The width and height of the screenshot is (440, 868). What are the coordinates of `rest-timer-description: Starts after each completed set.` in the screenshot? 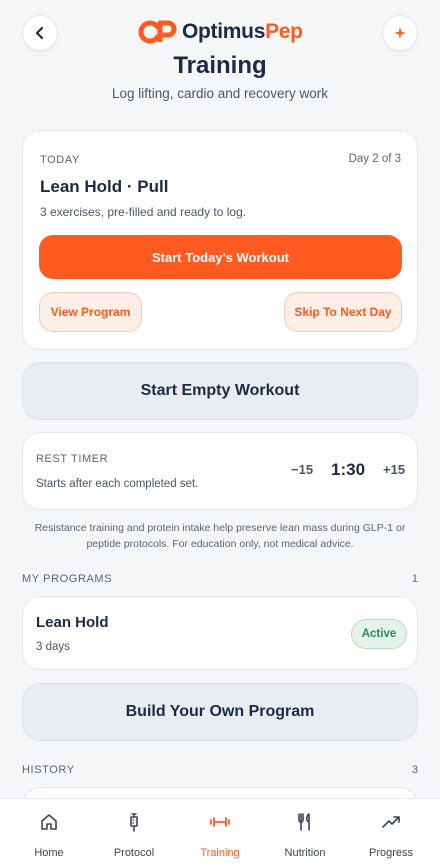 It's located at (117, 484).